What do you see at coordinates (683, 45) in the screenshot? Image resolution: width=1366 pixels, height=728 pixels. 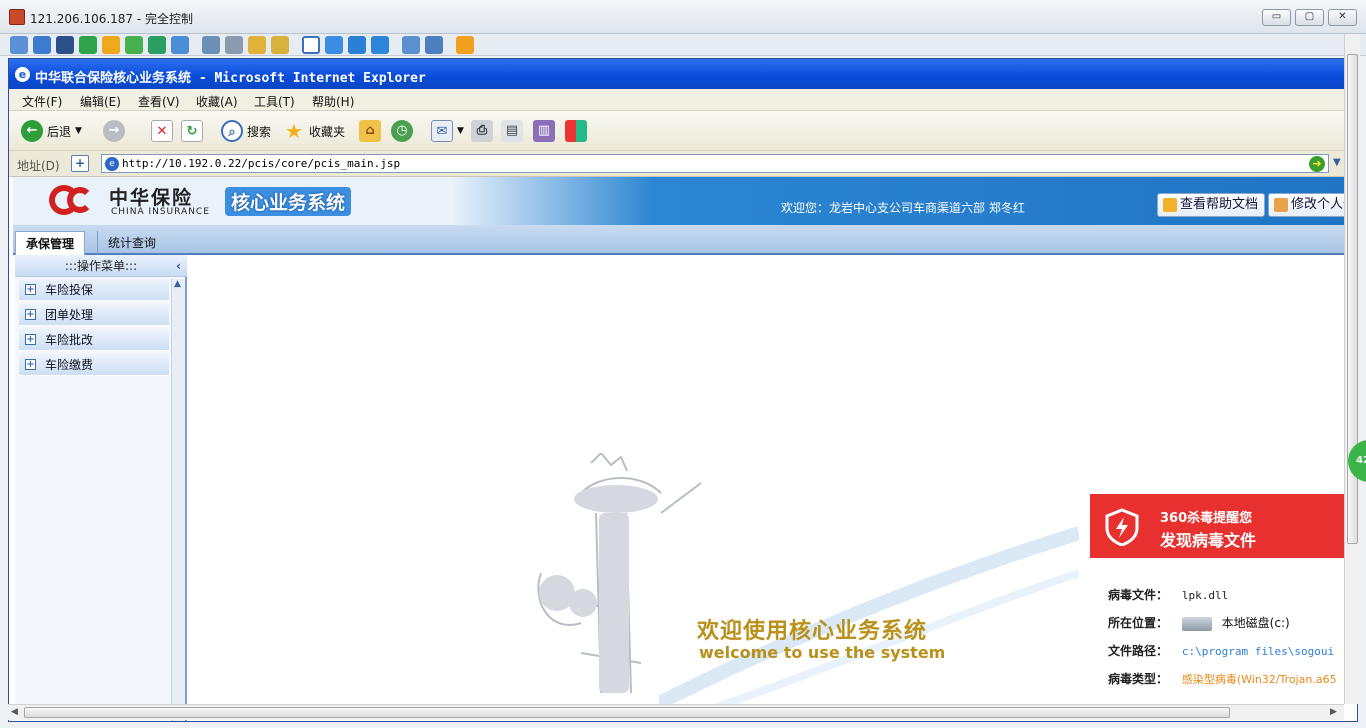 I see `remote-toolbar` at bounding box center [683, 45].